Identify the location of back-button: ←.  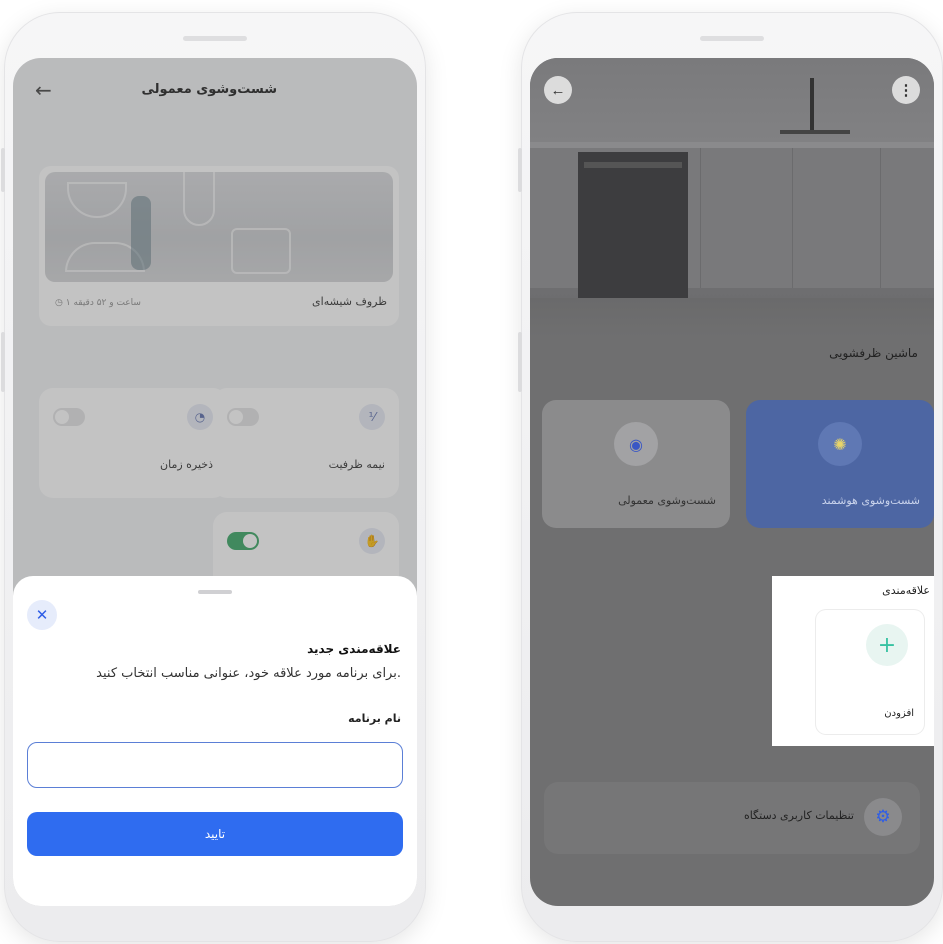
(558, 90).